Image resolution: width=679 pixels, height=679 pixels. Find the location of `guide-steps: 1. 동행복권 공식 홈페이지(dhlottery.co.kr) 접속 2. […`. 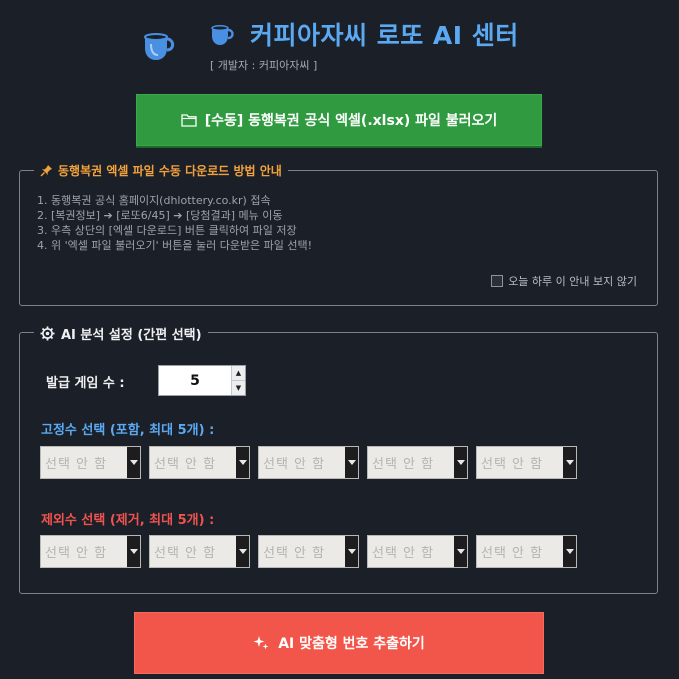

guide-steps: 1. 동행복권 공식 홈페이지(dhlottery.co.kr) 접속 2. [… is located at coordinates (174, 223).